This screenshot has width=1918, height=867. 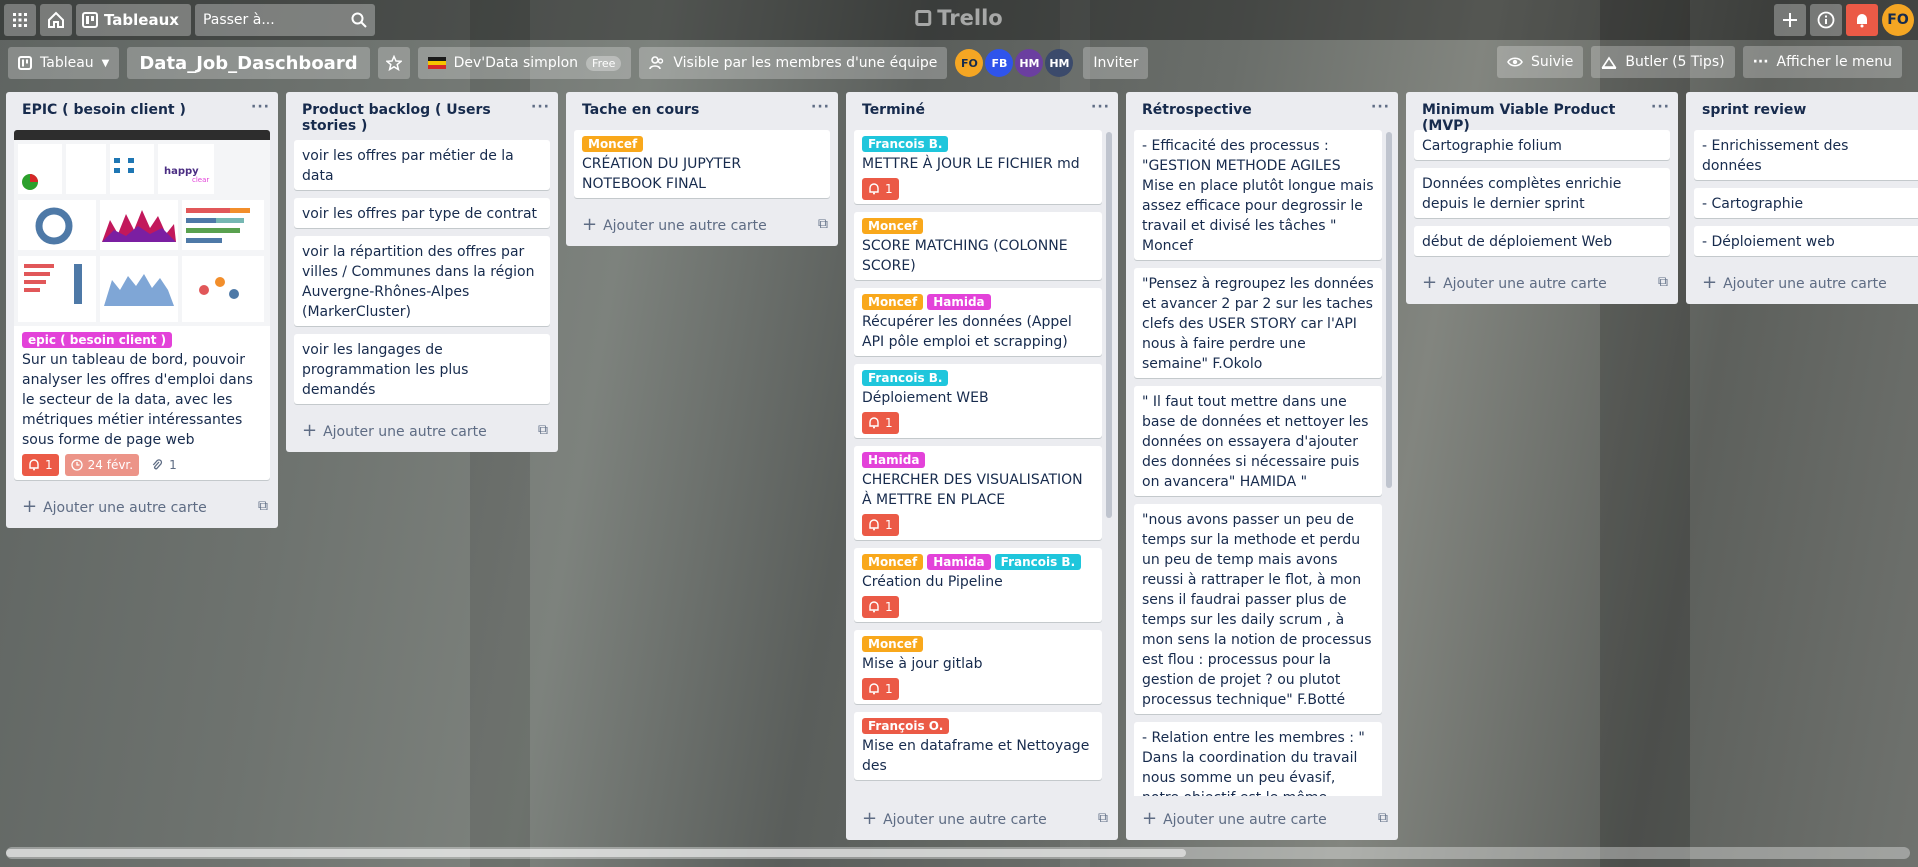 What do you see at coordinates (1806, 241) in the screenshot?
I see `card: - Déploiement web` at bounding box center [1806, 241].